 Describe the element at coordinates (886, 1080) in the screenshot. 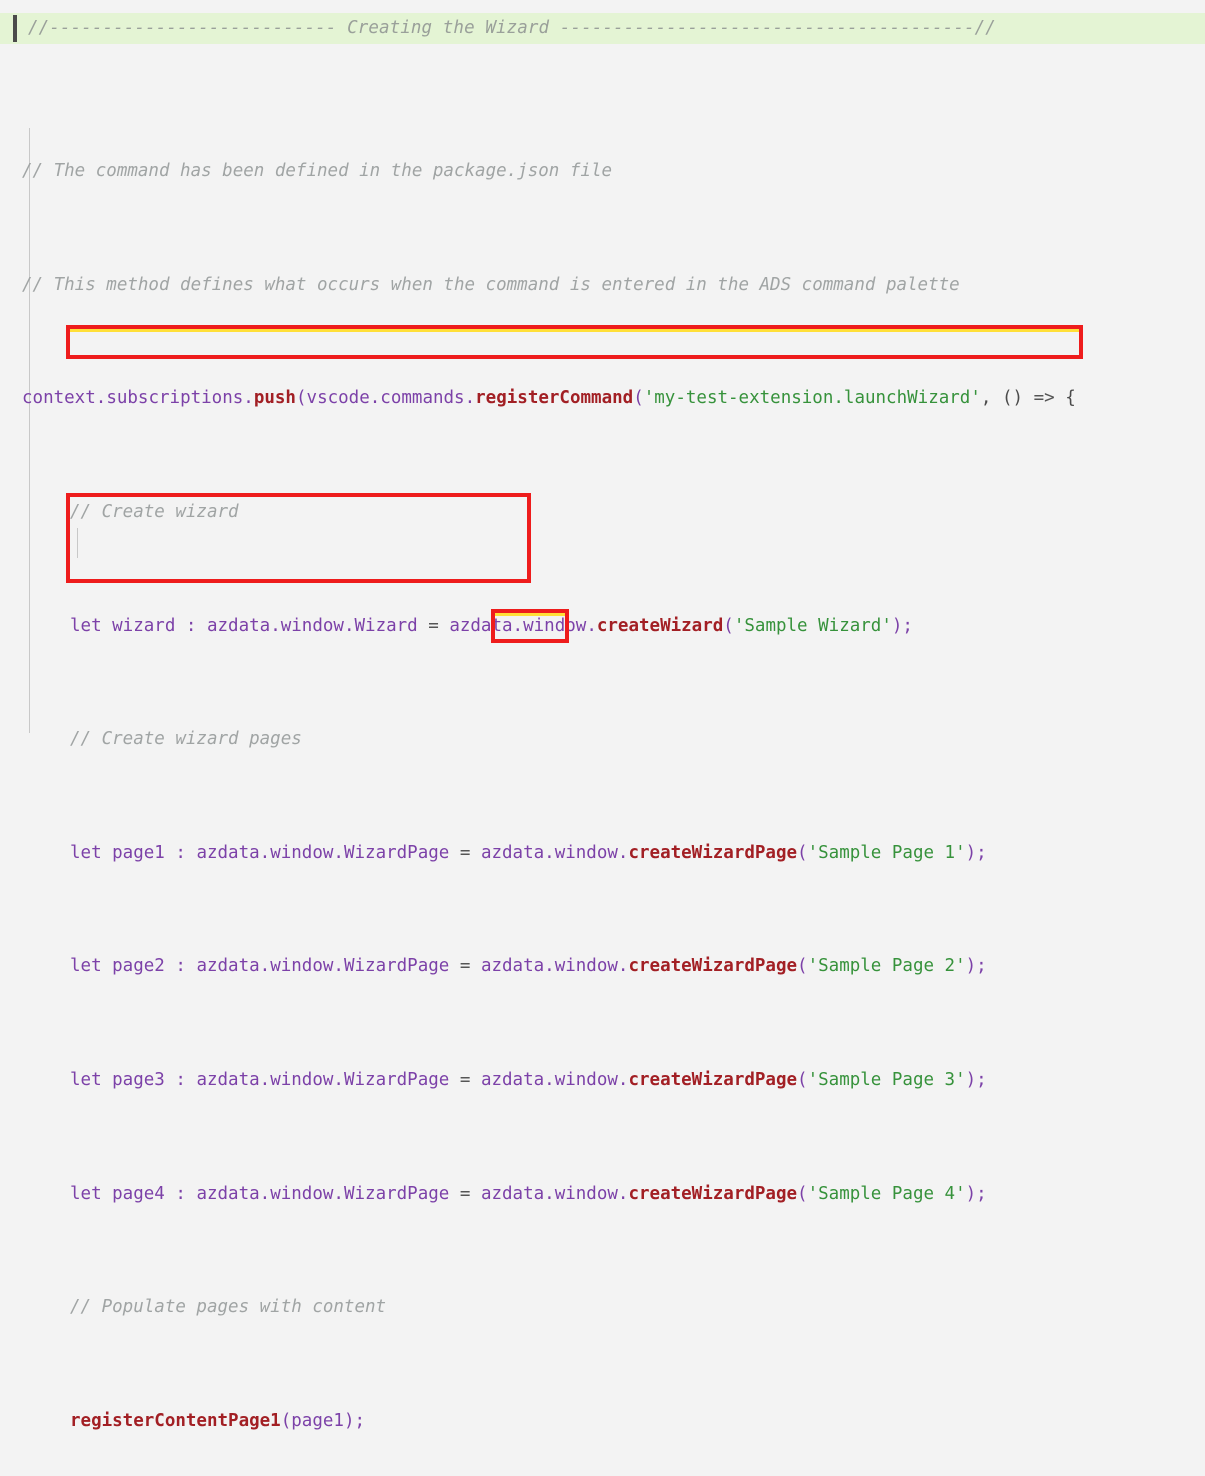

I see `string-token: 'Sample Page 3'` at that location.